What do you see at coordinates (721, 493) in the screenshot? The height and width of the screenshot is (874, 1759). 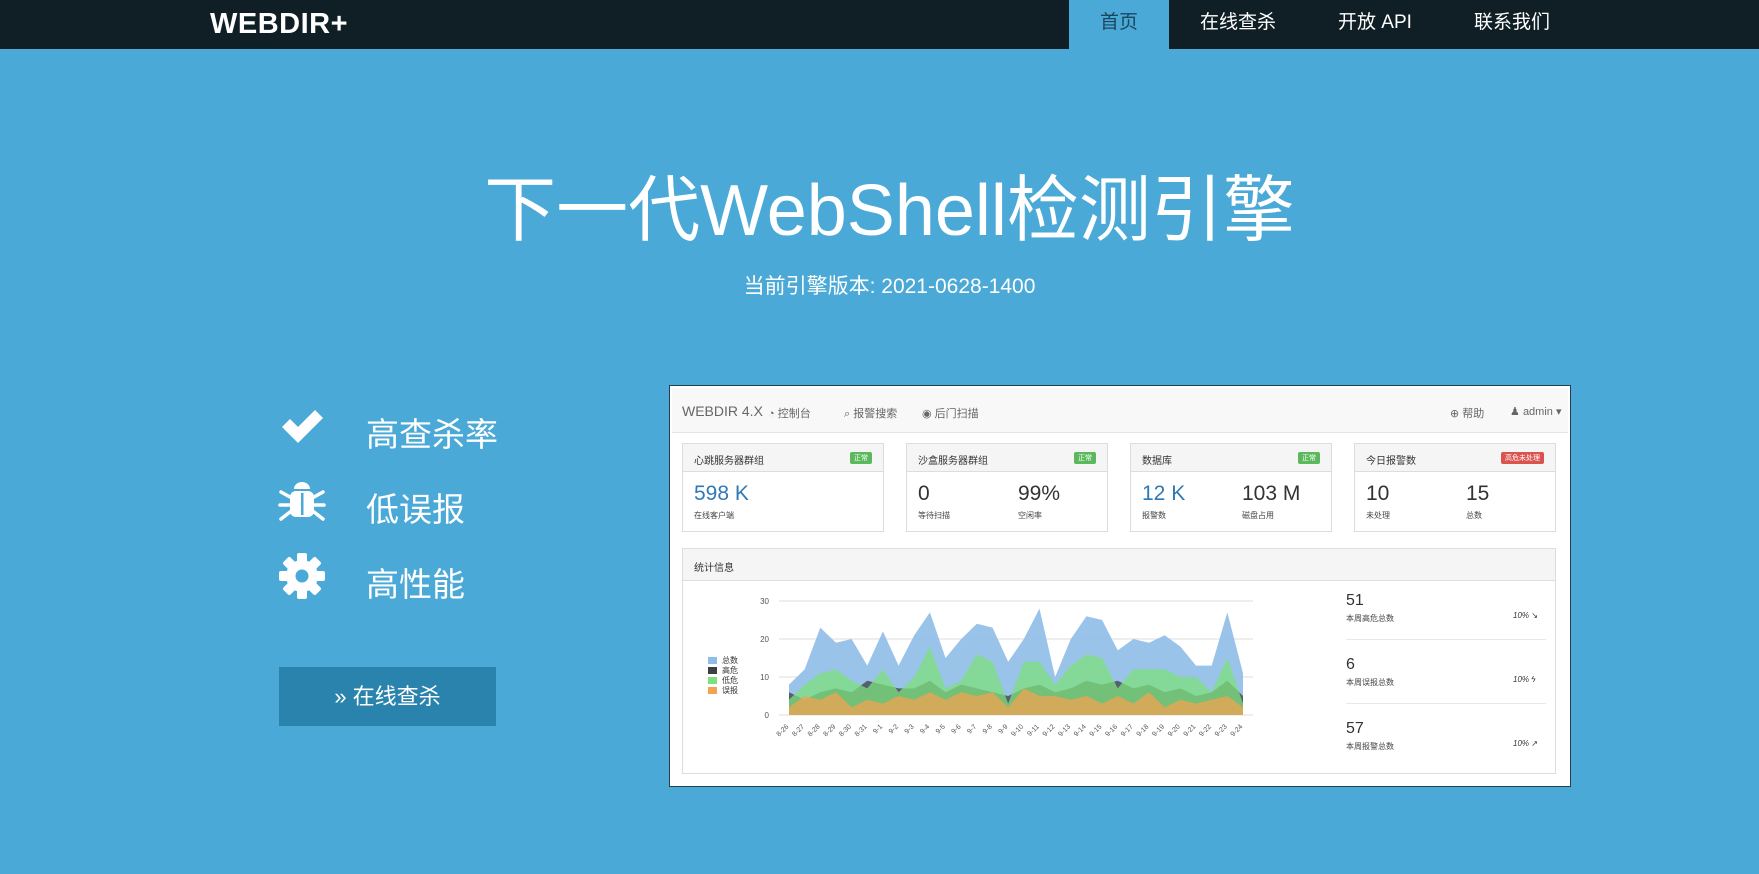 I see `stat-value: 598 K` at bounding box center [721, 493].